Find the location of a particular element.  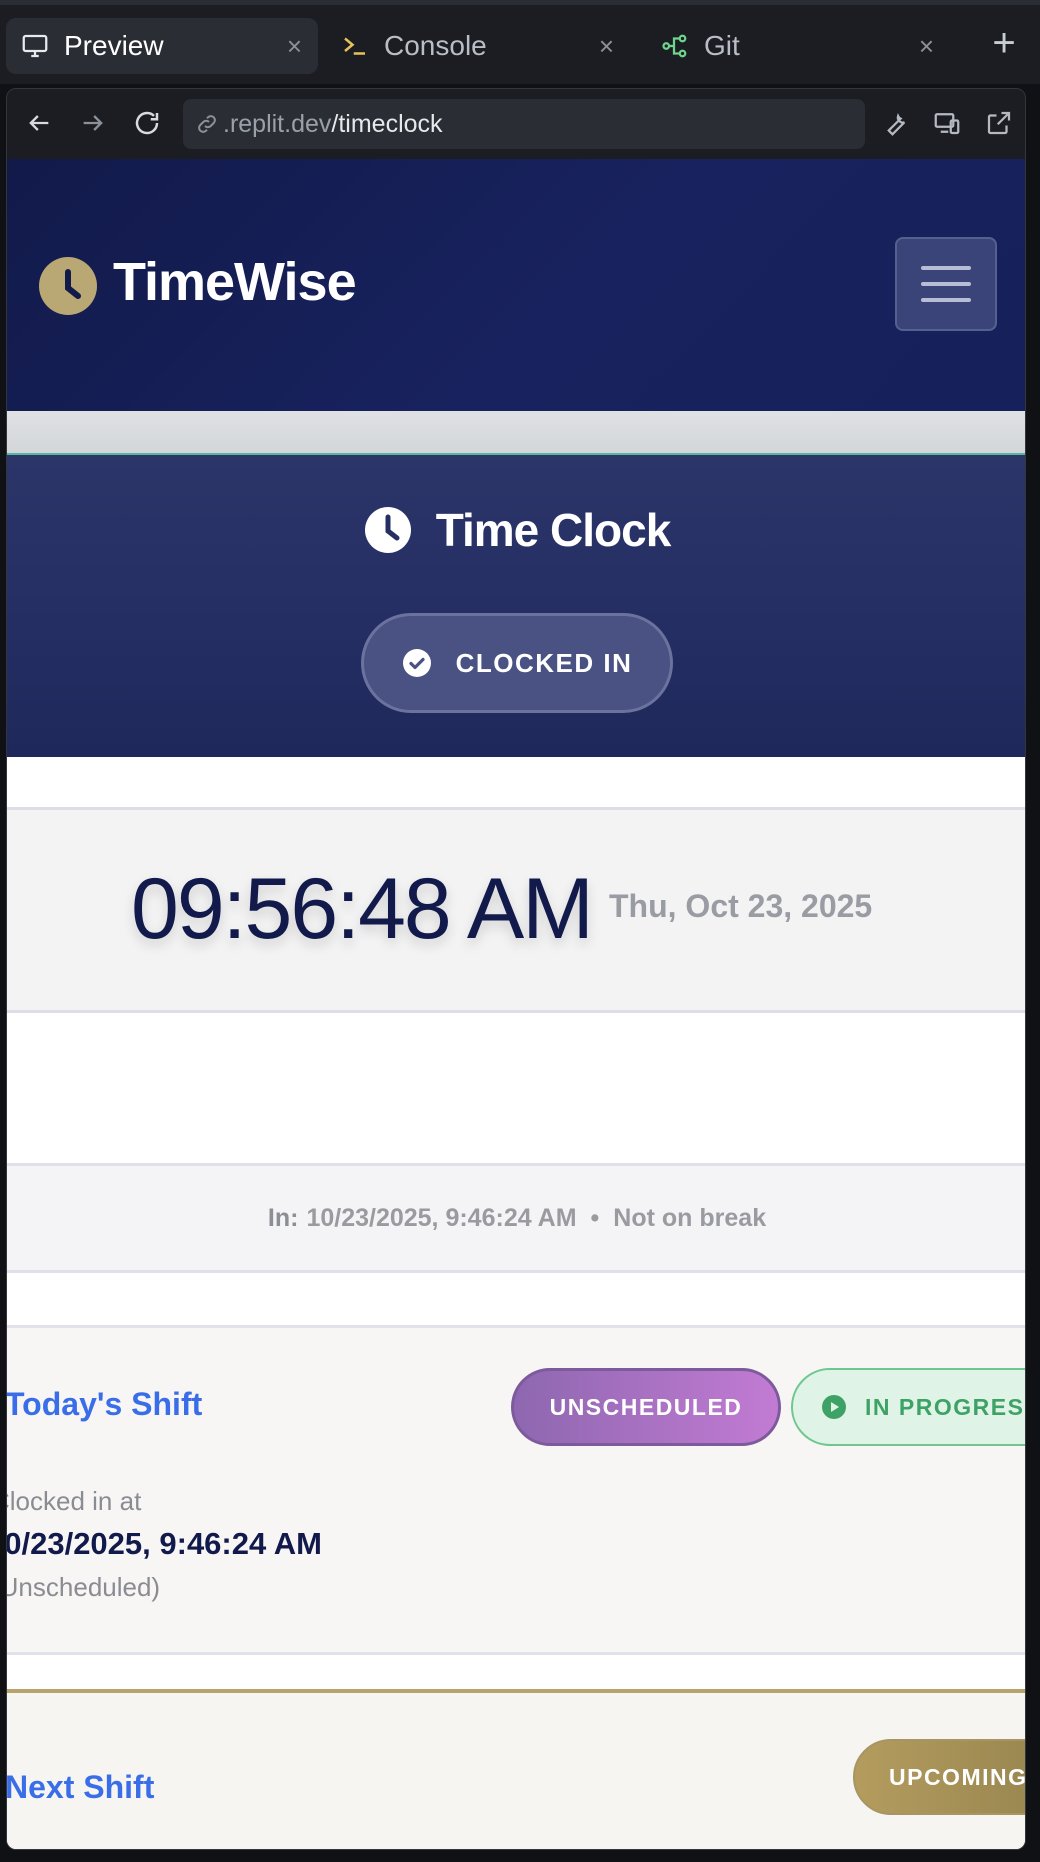

terminal-icon is located at coordinates (355, 46).